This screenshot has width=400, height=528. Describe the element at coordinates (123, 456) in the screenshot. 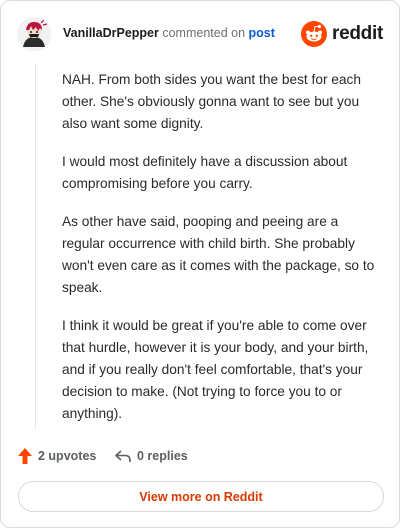

I see `reply-icon` at that location.